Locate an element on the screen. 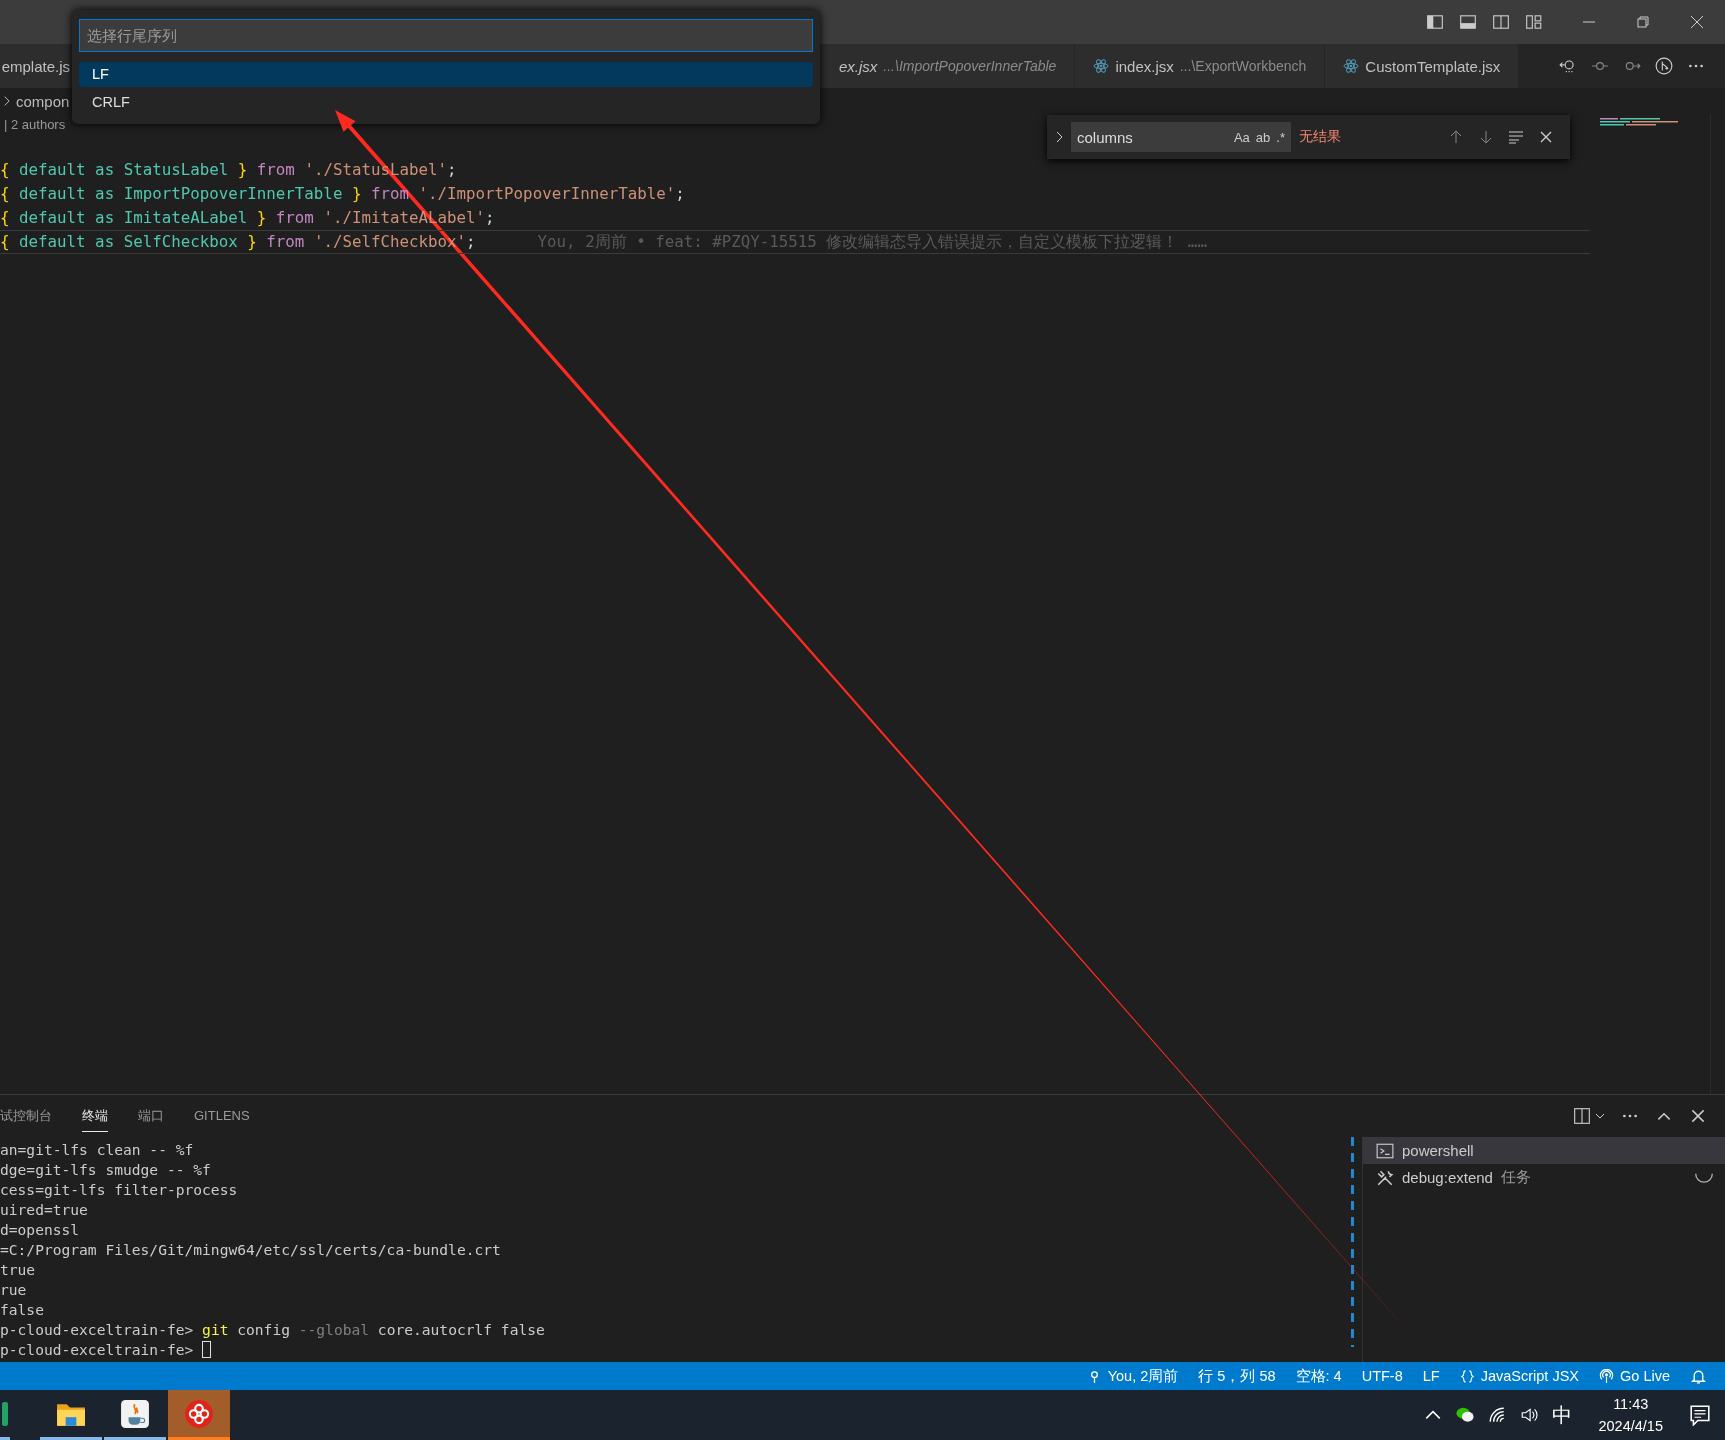 This screenshot has width=1725, height=1440. arrow-down-icon is located at coordinates (1486, 137).